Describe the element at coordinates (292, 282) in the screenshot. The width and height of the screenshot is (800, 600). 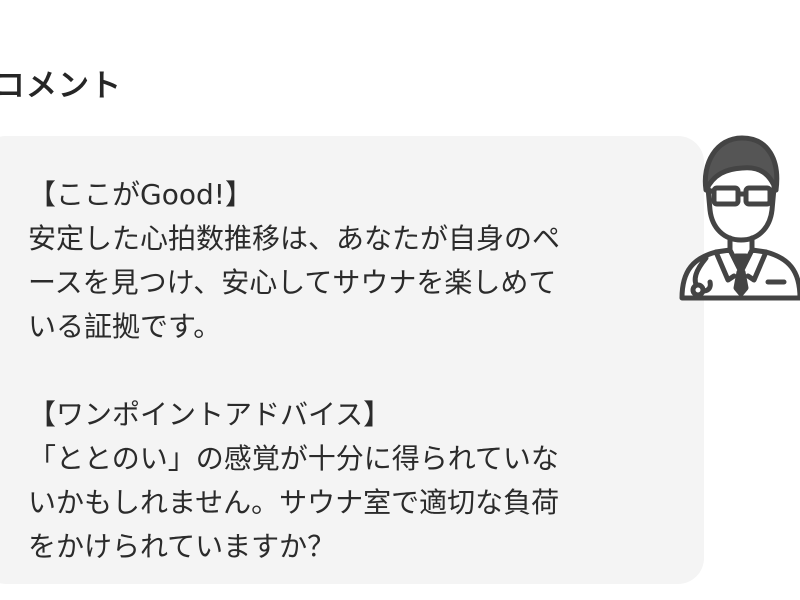
I see `good-line: ースを見つけ、安心してサウナを楽しめて` at that location.